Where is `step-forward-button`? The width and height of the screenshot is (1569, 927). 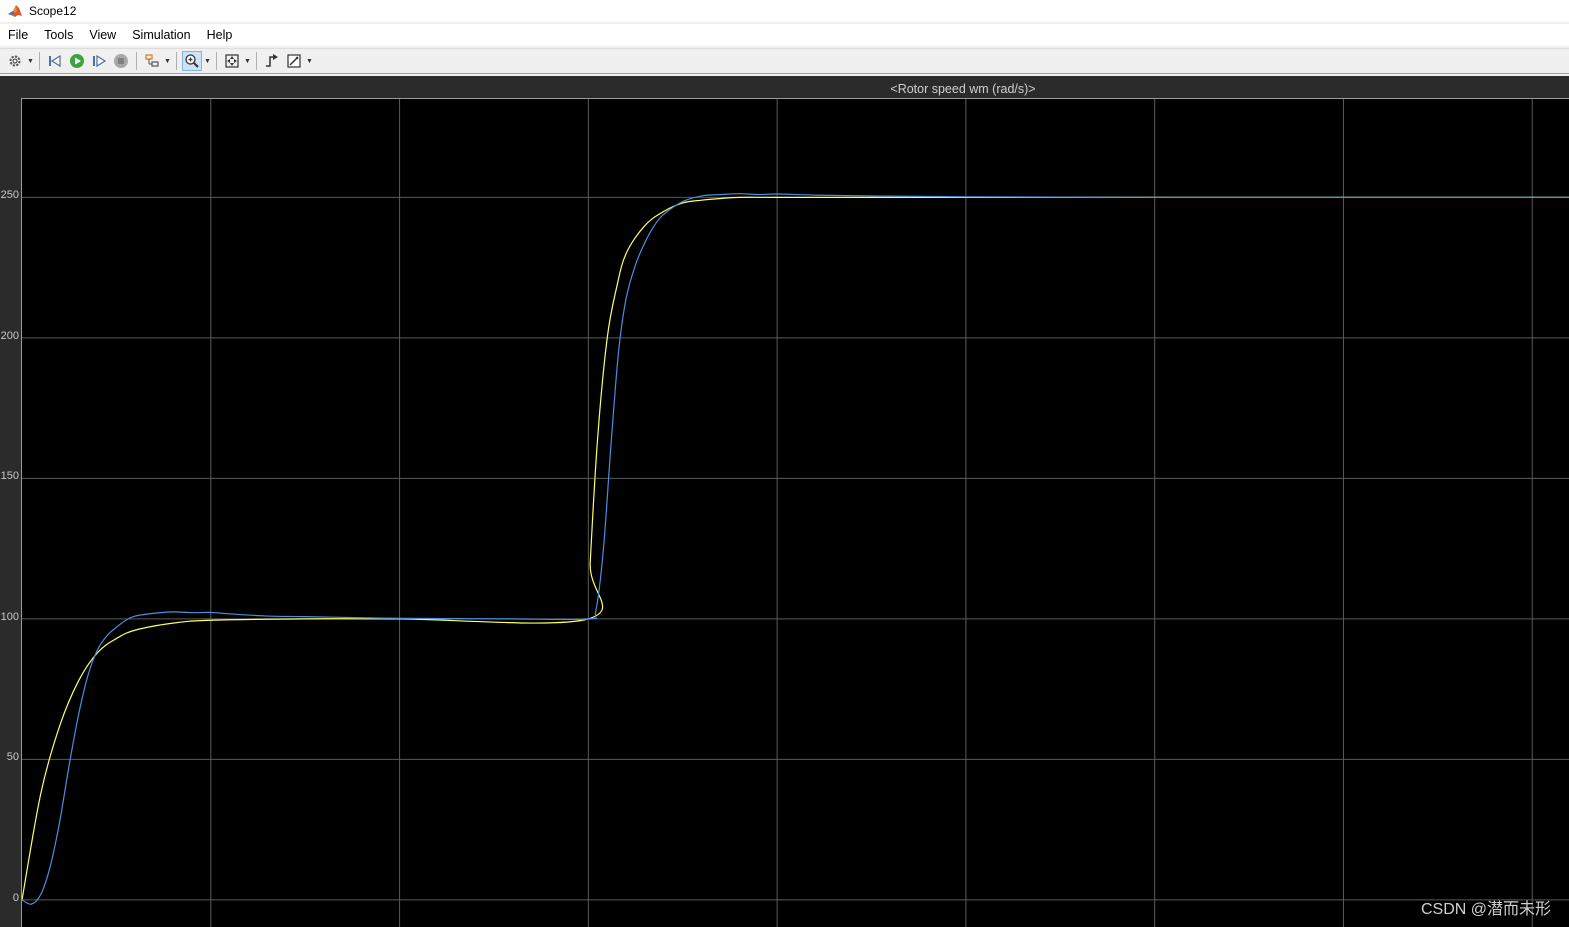 step-forward-button is located at coordinates (99, 61).